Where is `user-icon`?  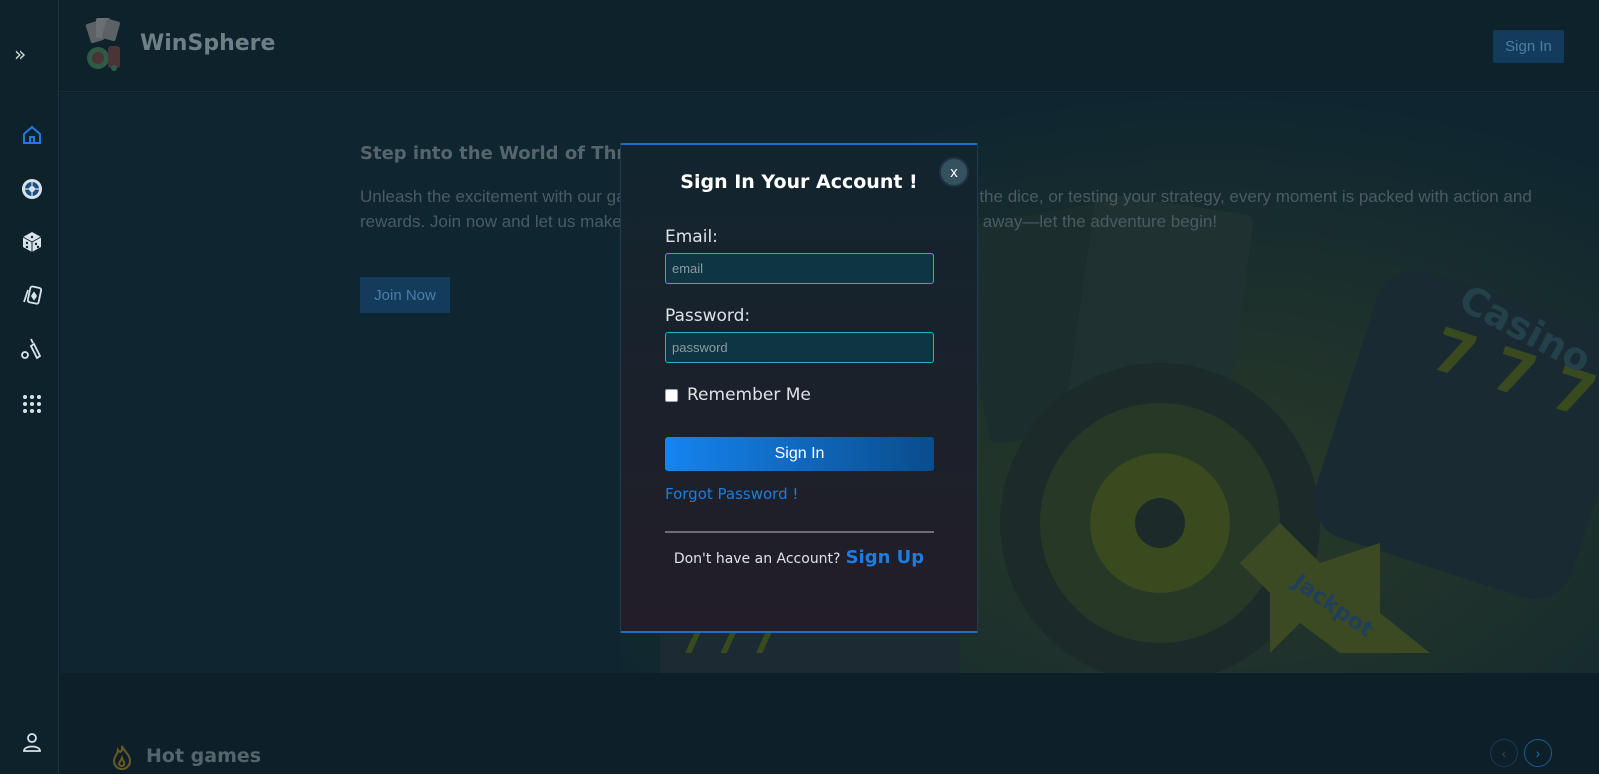 user-icon is located at coordinates (32, 742).